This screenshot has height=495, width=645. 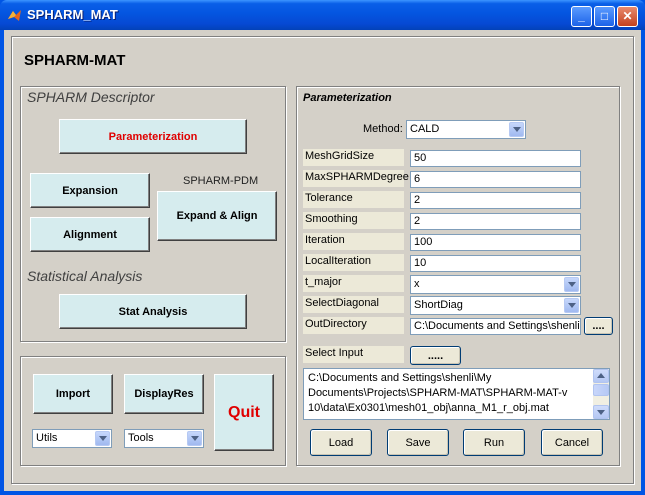 What do you see at coordinates (627, 16) in the screenshot?
I see `close-button: ✕` at bounding box center [627, 16].